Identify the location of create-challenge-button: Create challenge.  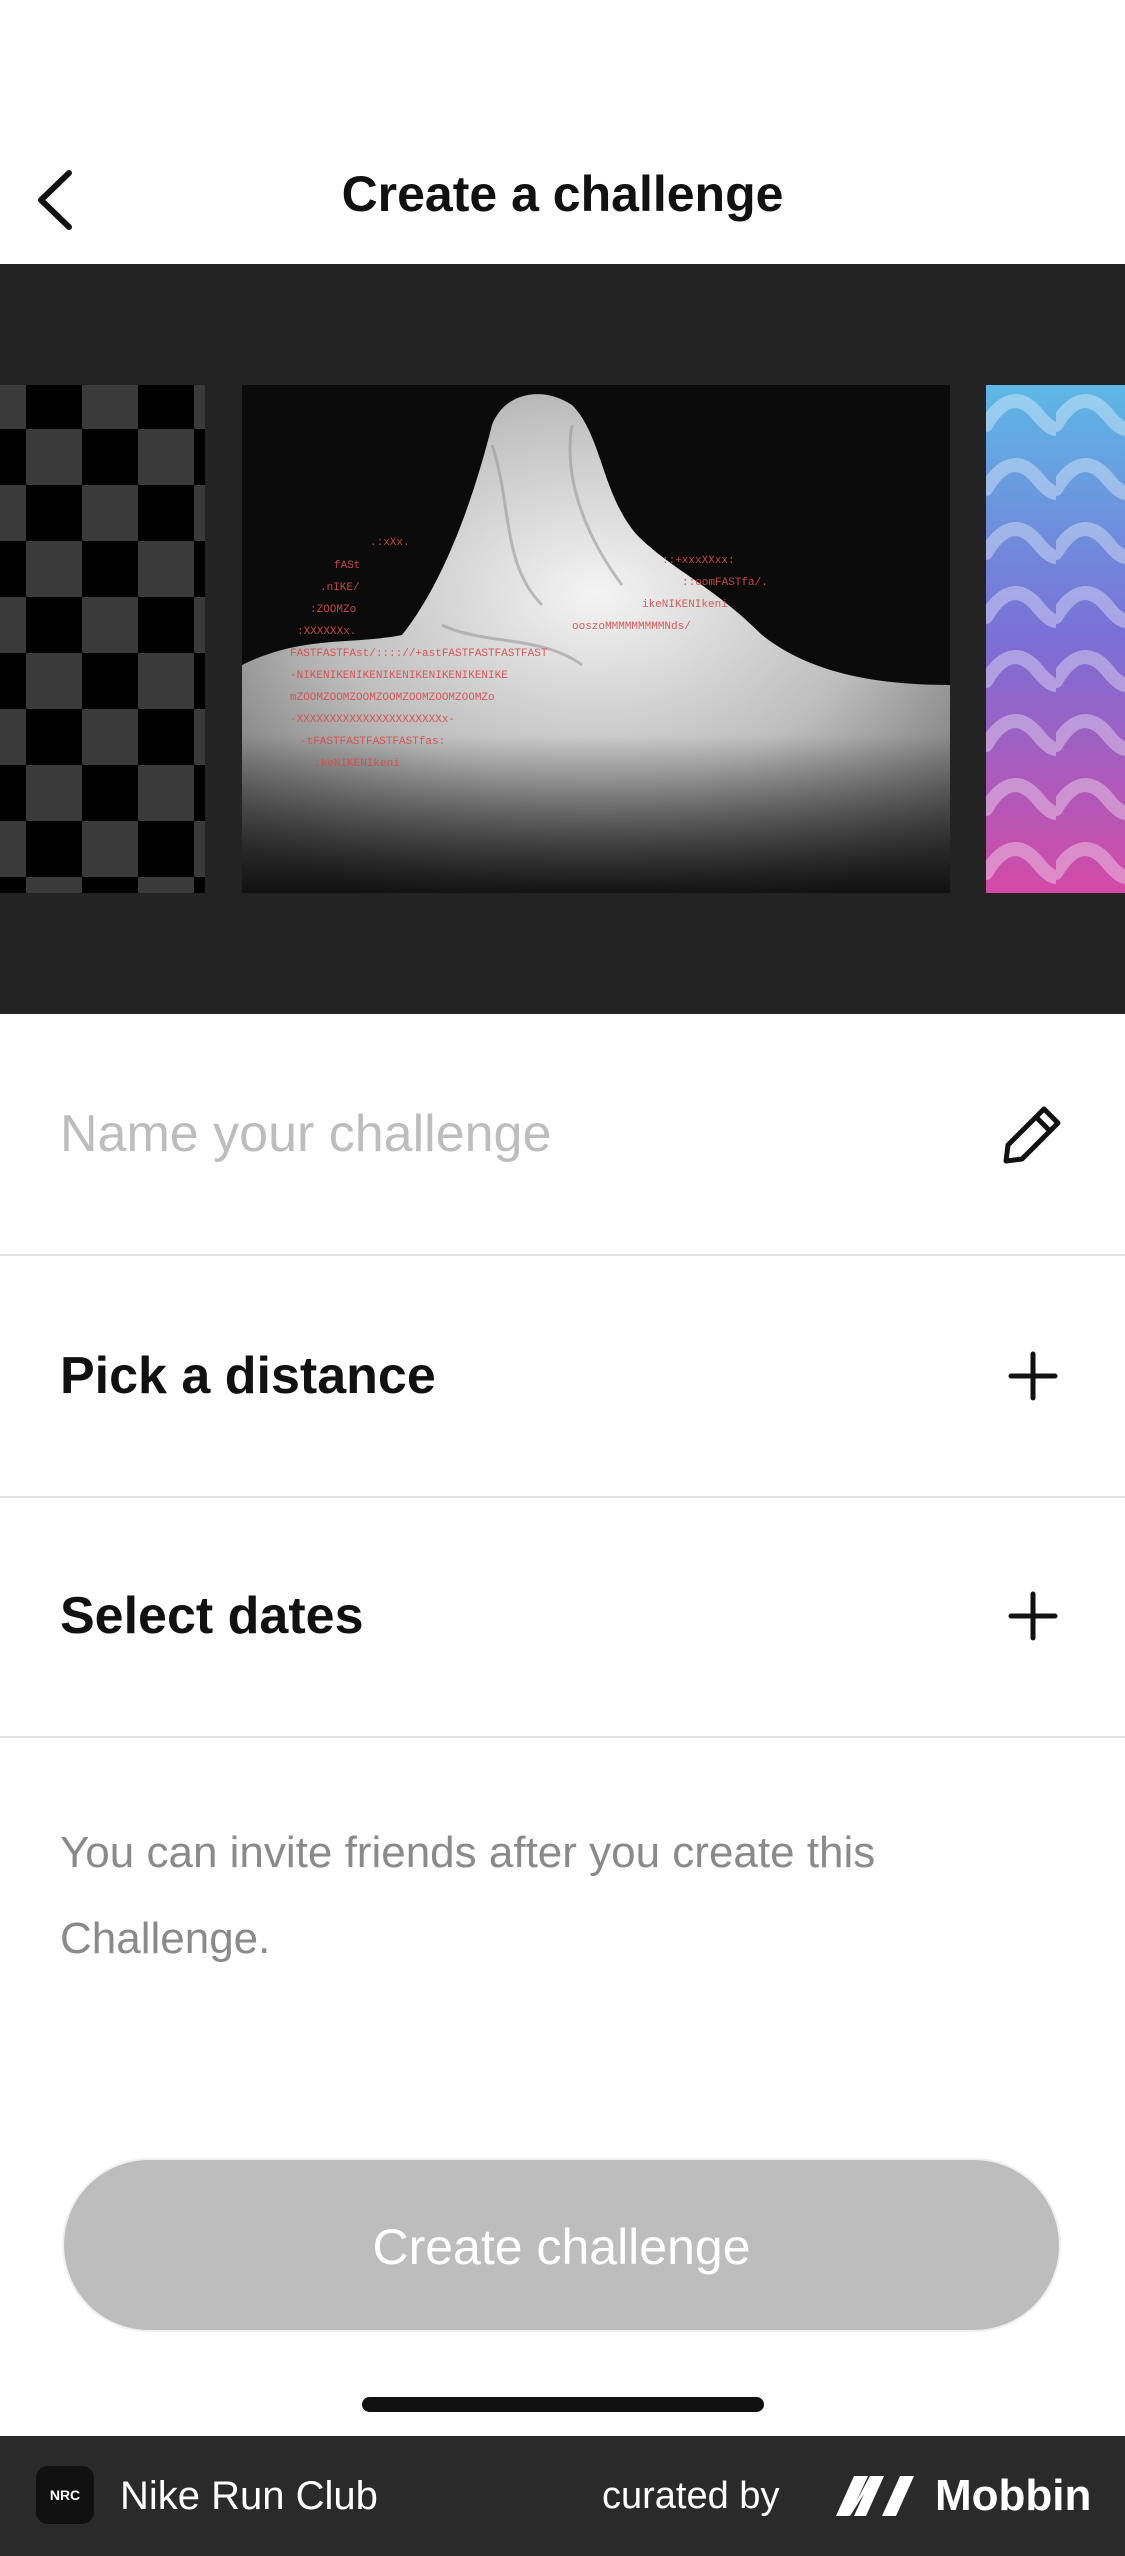
(561, 2245).